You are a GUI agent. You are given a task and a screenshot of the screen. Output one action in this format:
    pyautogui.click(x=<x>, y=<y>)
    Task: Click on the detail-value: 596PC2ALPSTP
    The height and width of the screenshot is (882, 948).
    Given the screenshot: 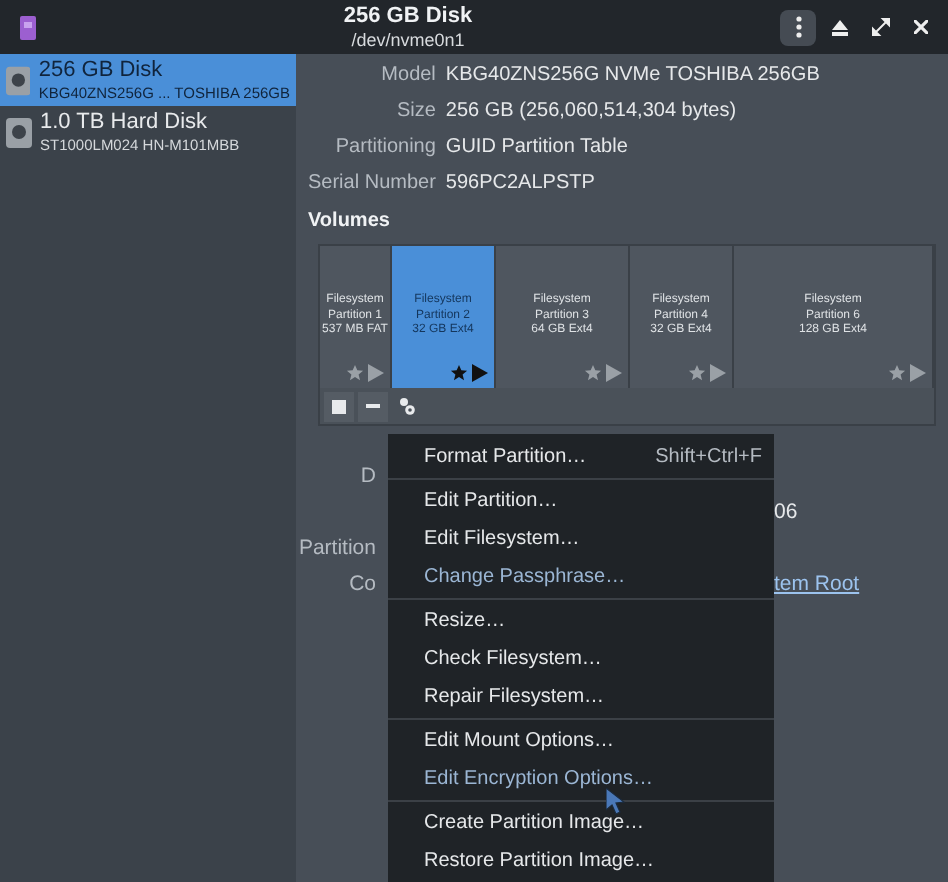 What is the action you would take?
    pyautogui.click(x=521, y=184)
    